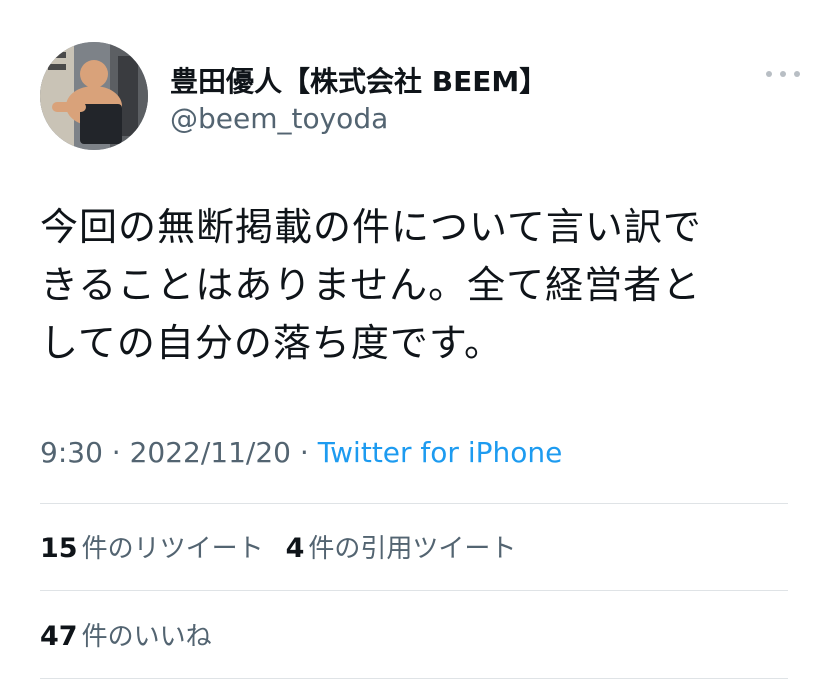 The width and height of the screenshot is (828, 695). I want to click on tweet-time: 9:30, so click(71, 452).